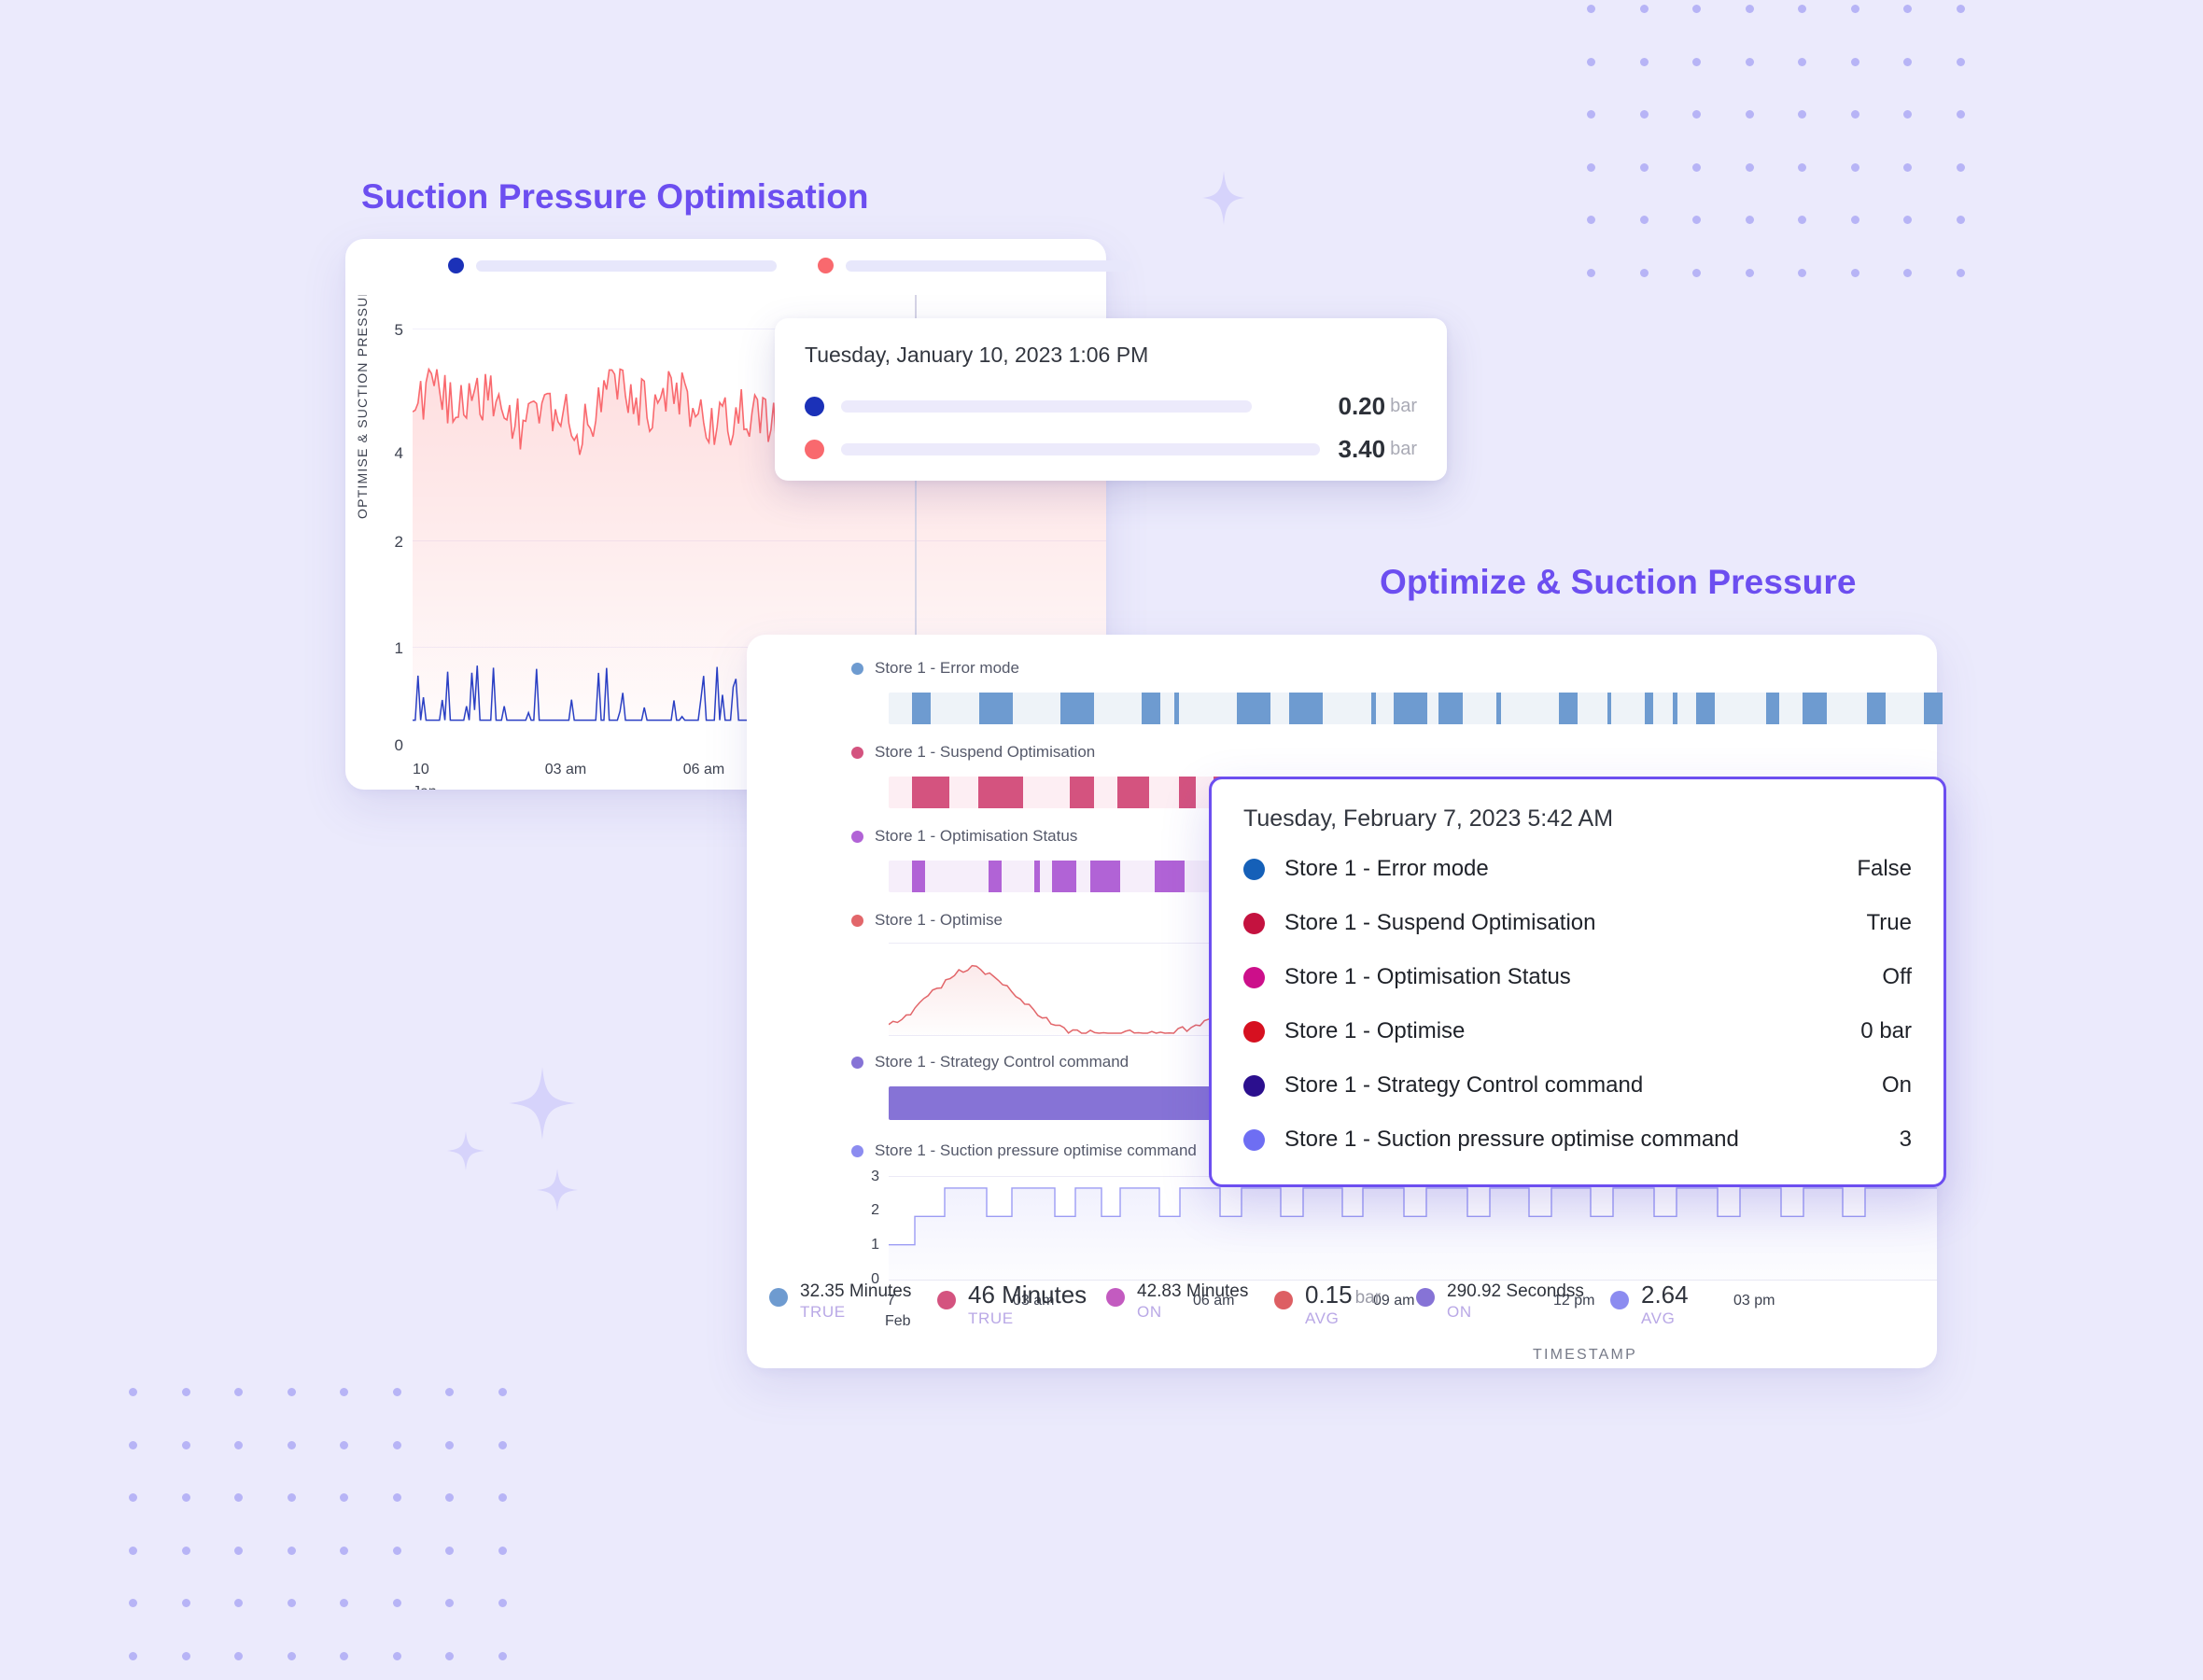  What do you see at coordinates (857, 1062) in the screenshot?
I see `series-dot-strategy` at bounding box center [857, 1062].